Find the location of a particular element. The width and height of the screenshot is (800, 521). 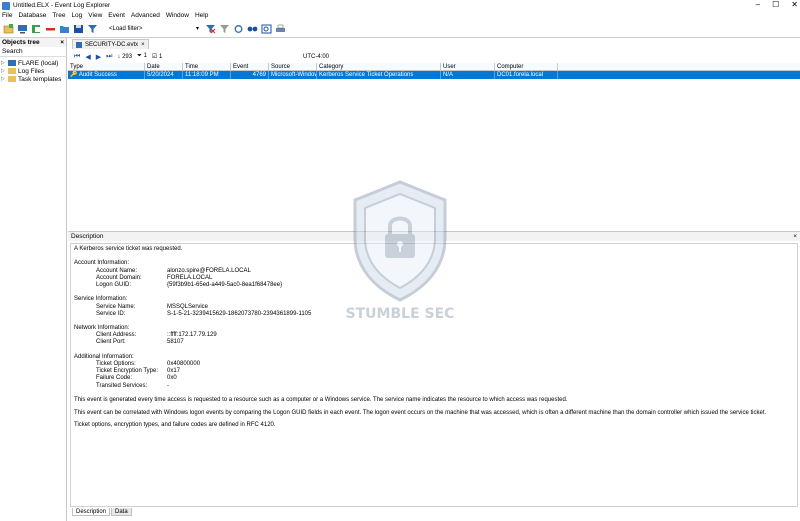

account-domain-key: Account Domain: is located at coordinates (119, 277).